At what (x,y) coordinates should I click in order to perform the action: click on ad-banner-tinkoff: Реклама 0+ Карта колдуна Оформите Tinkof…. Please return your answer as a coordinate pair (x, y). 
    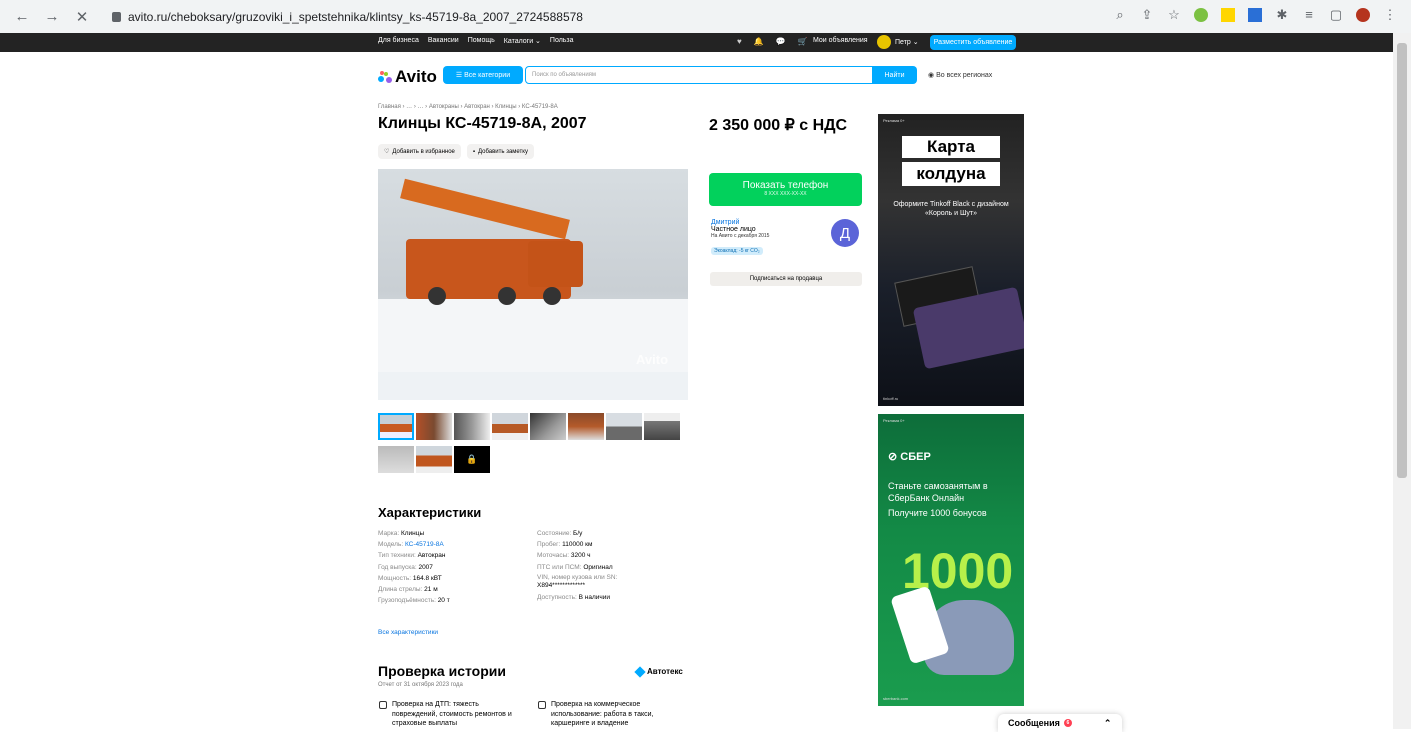
    Looking at the image, I should click on (951, 260).